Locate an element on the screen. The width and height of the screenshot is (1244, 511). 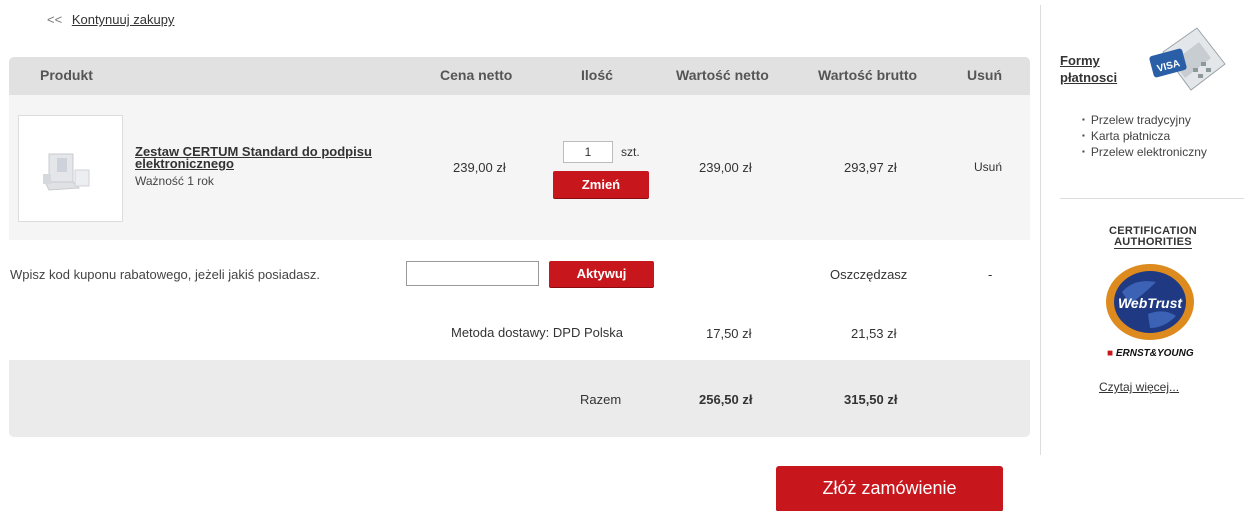
total-label: Razem is located at coordinates (601, 399).